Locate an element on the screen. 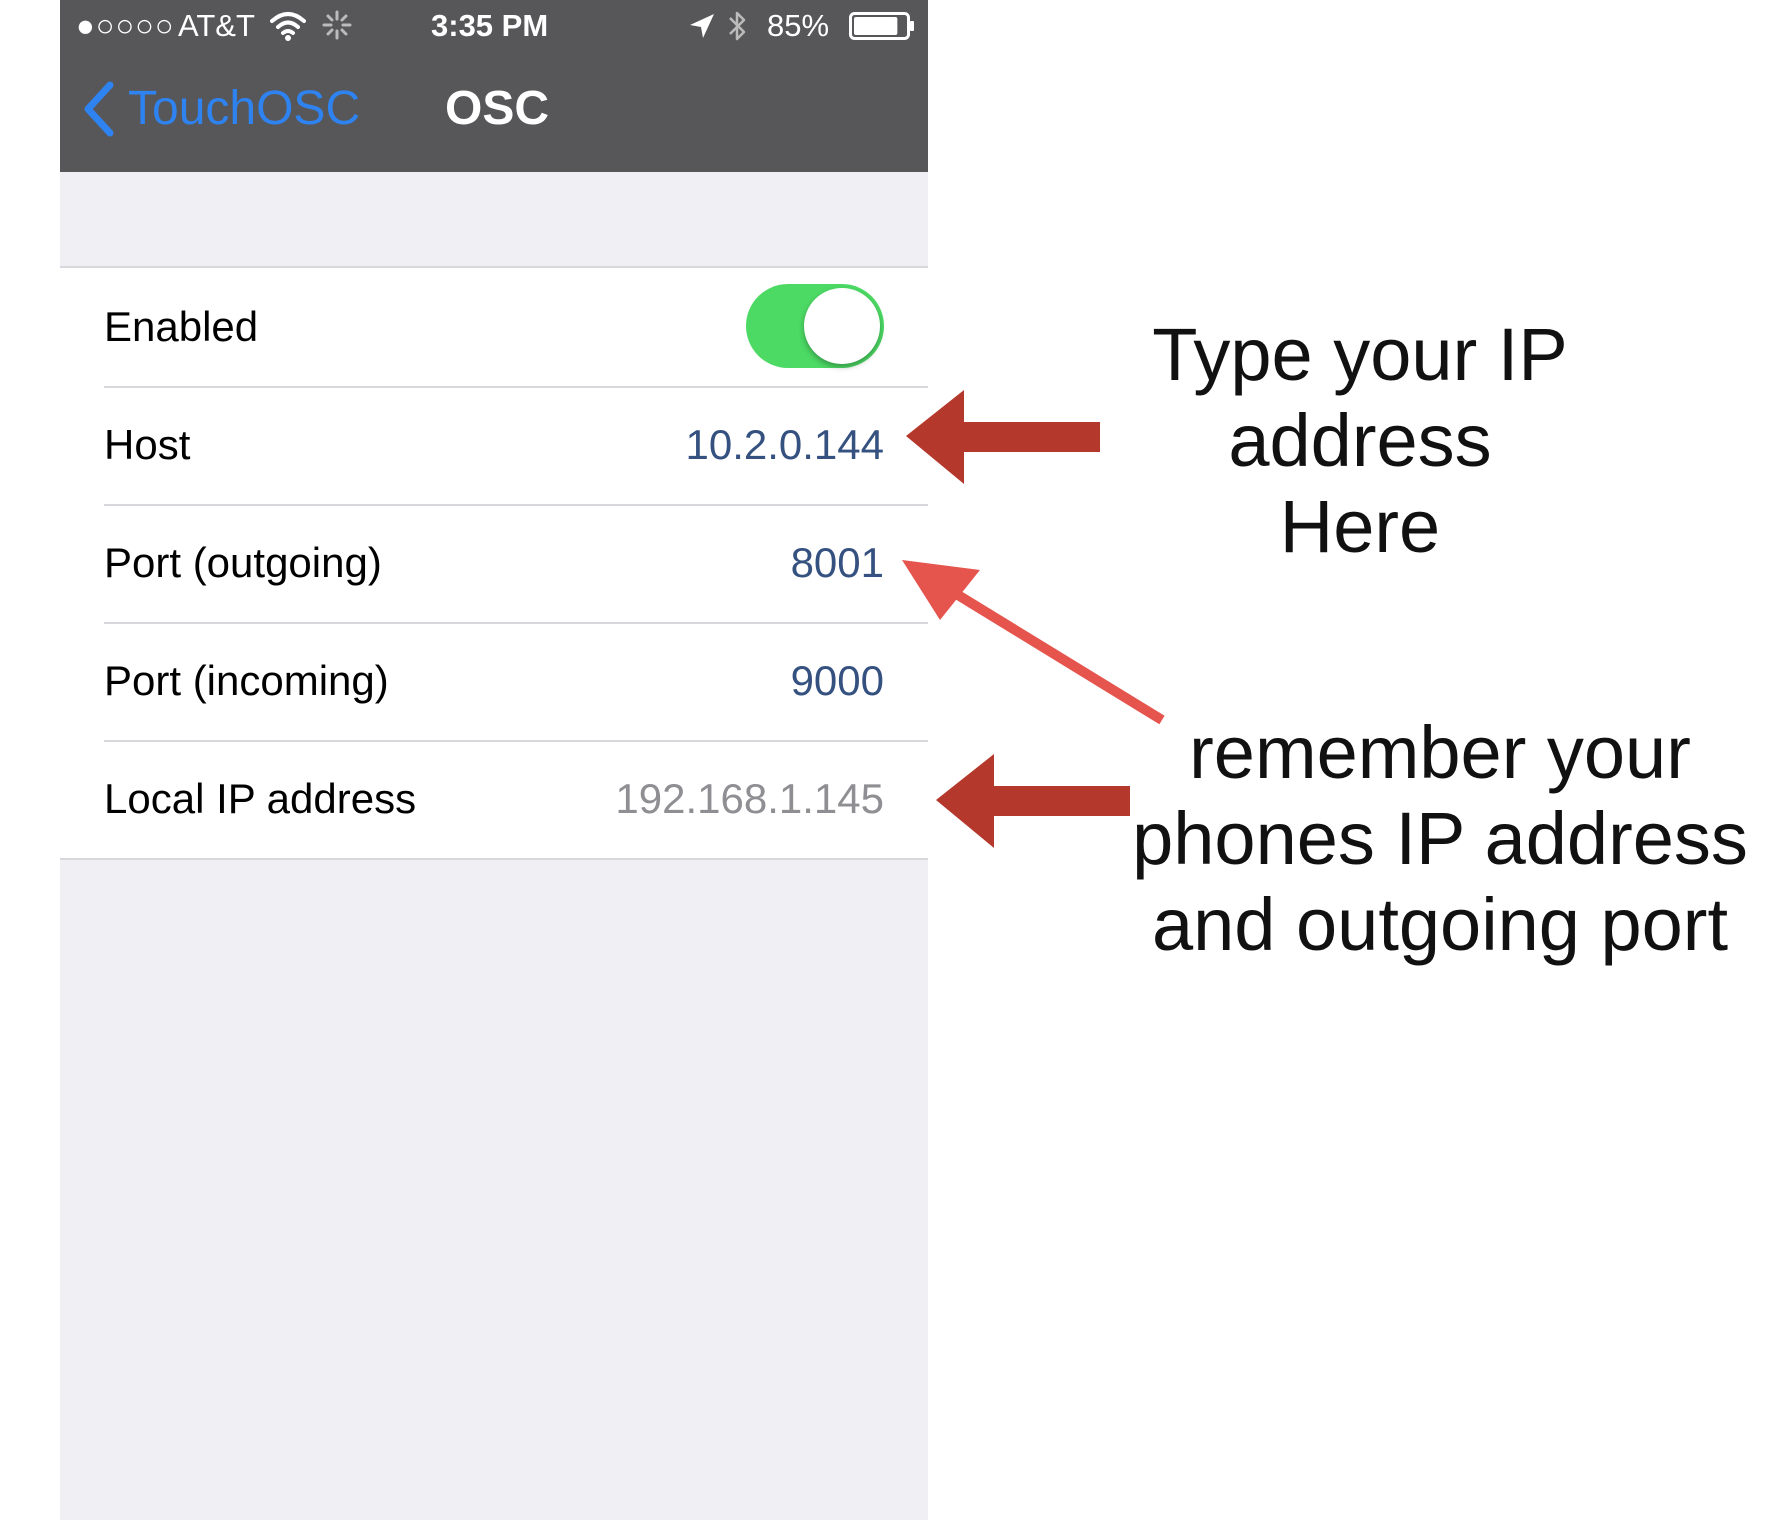 The height and width of the screenshot is (1520, 1766). battery-percent: 85% is located at coordinates (798, 25).